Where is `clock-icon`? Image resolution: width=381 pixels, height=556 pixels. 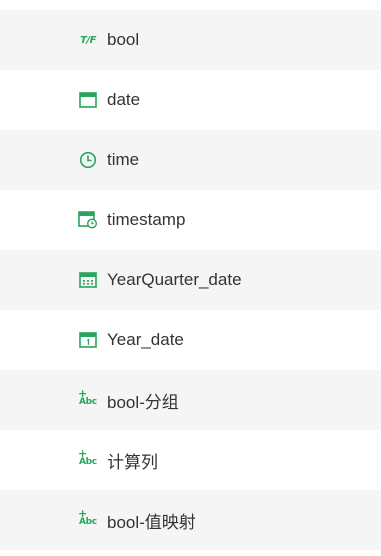 clock-icon is located at coordinates (88, 160).